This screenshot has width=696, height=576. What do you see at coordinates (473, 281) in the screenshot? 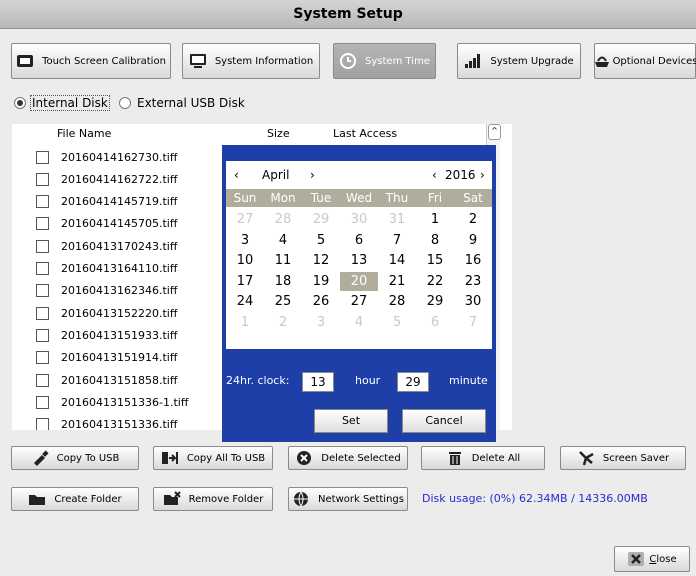
I see `calendar-day: 23` at bounding box center [473, 281].